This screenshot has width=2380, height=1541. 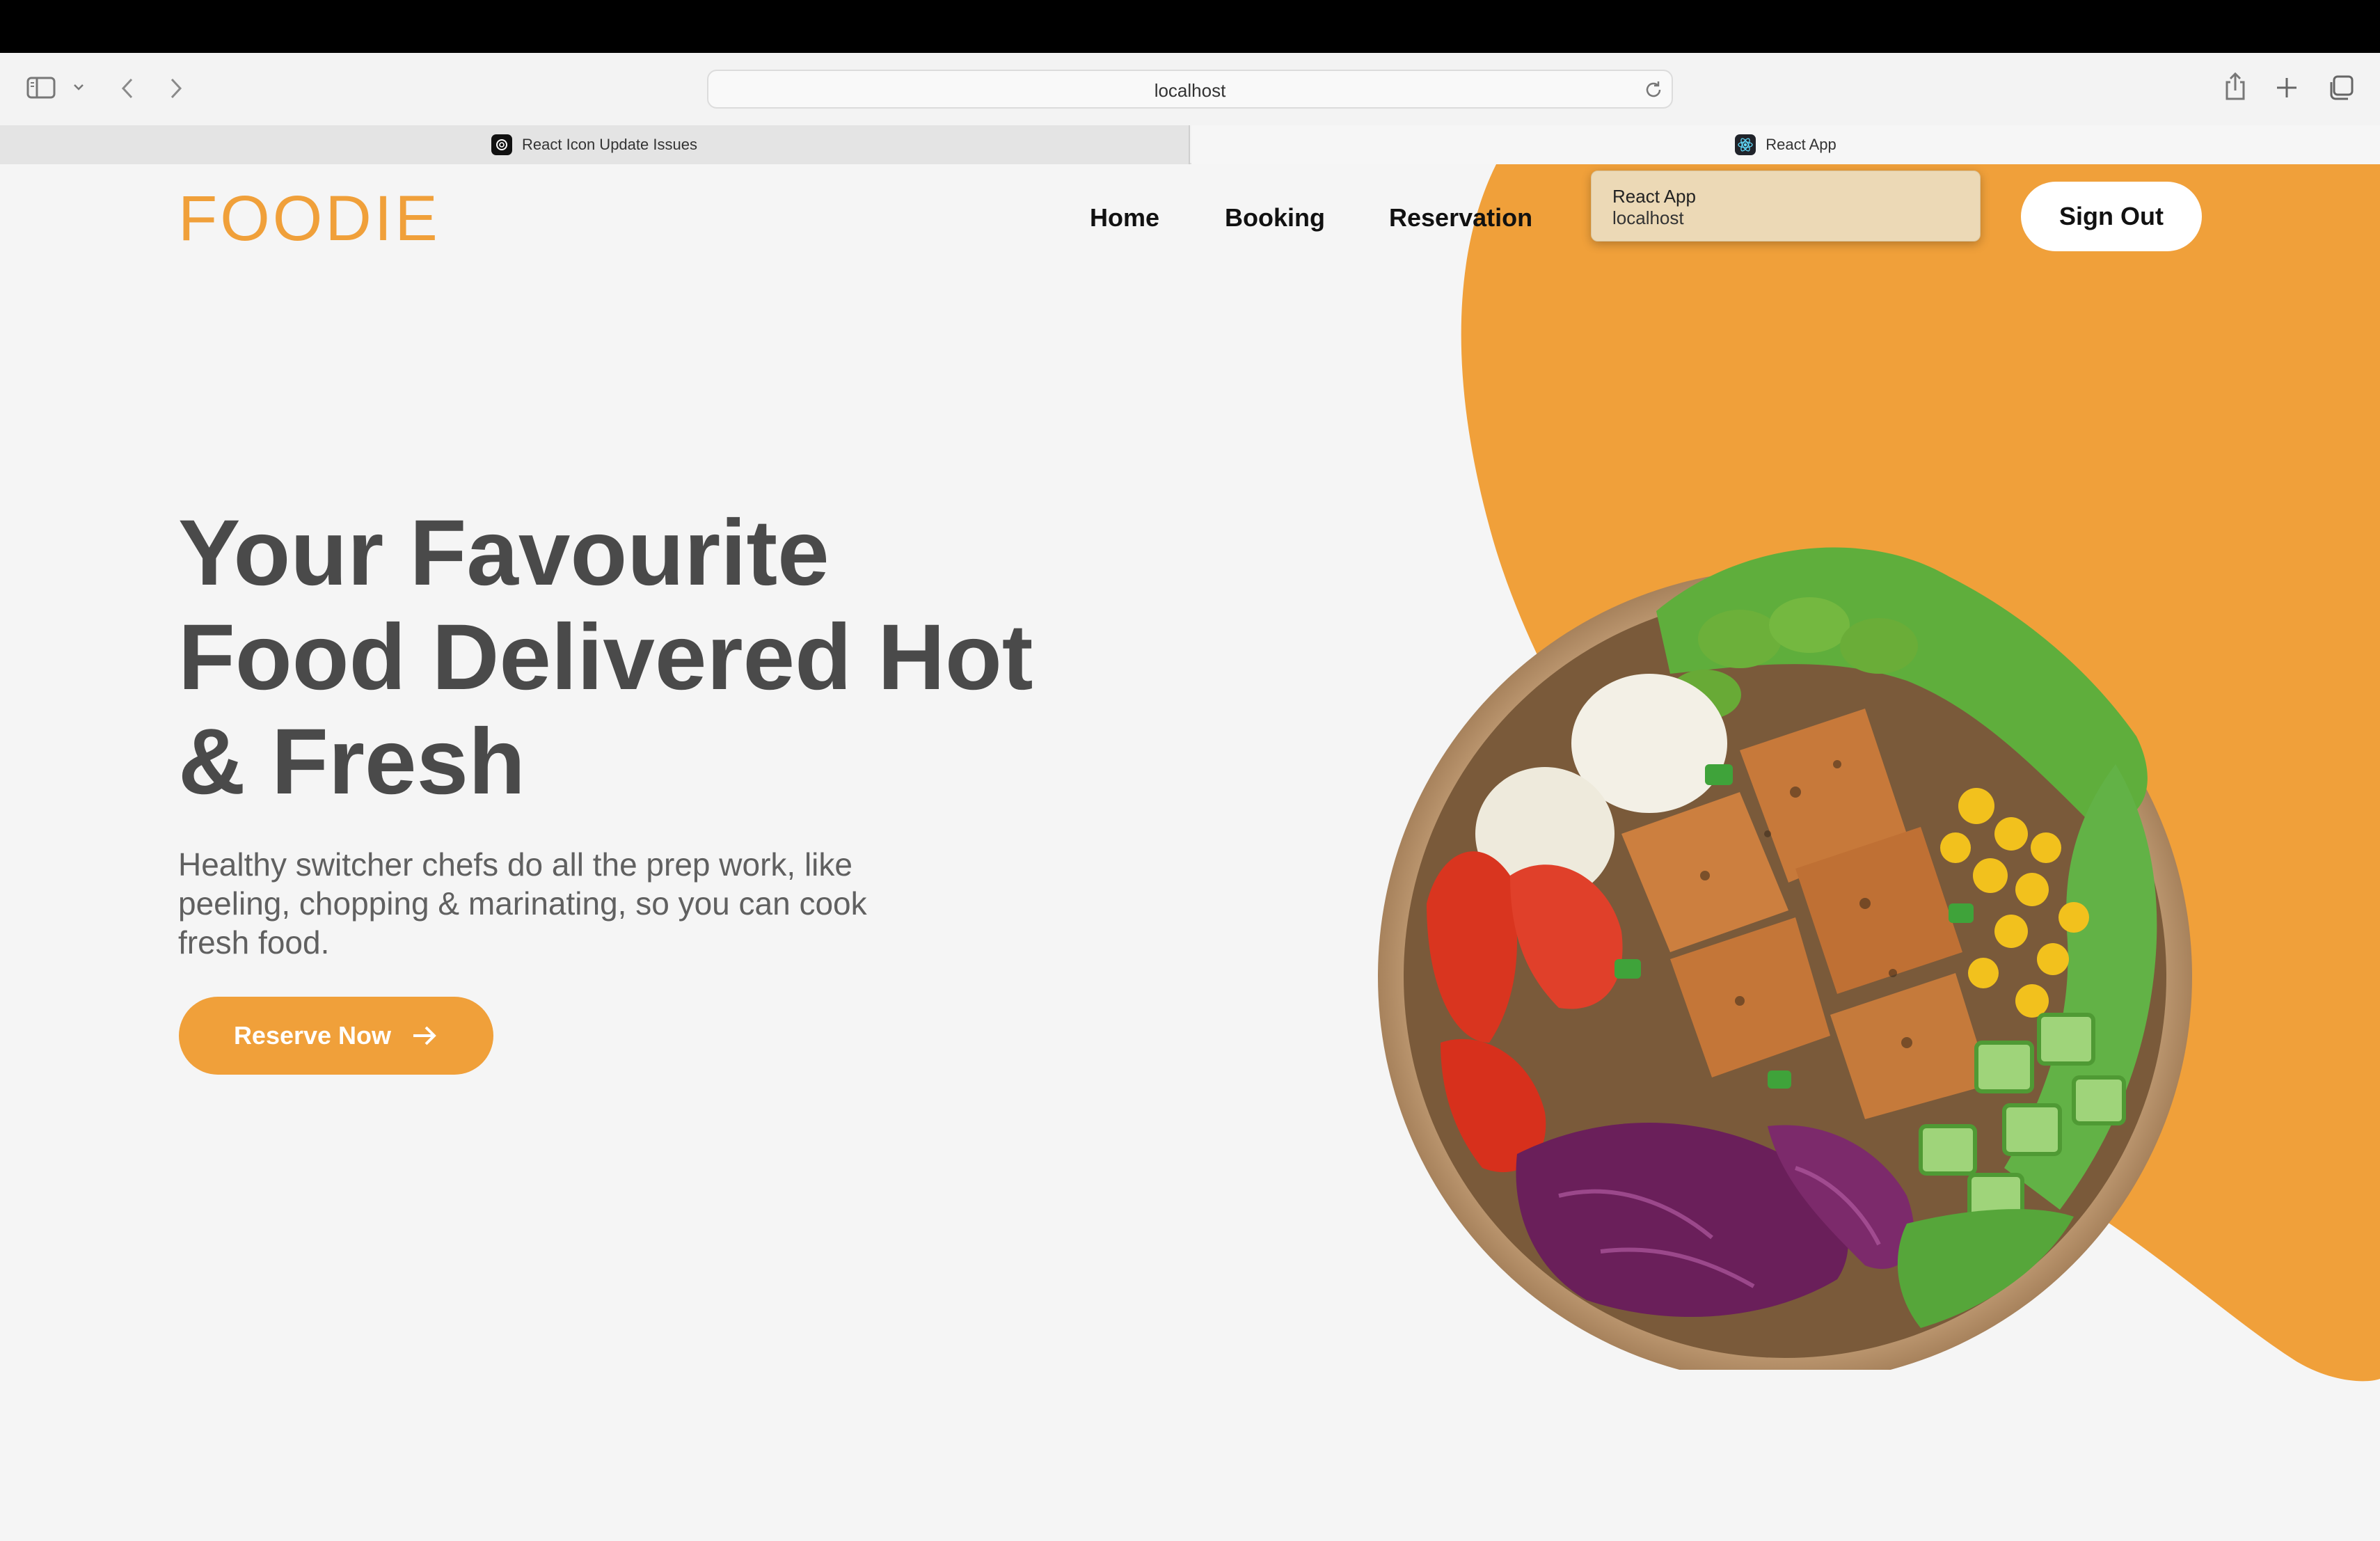 I want to click on tab-bar: React Icon Update Issues React App, so click(x=1190, y=144).